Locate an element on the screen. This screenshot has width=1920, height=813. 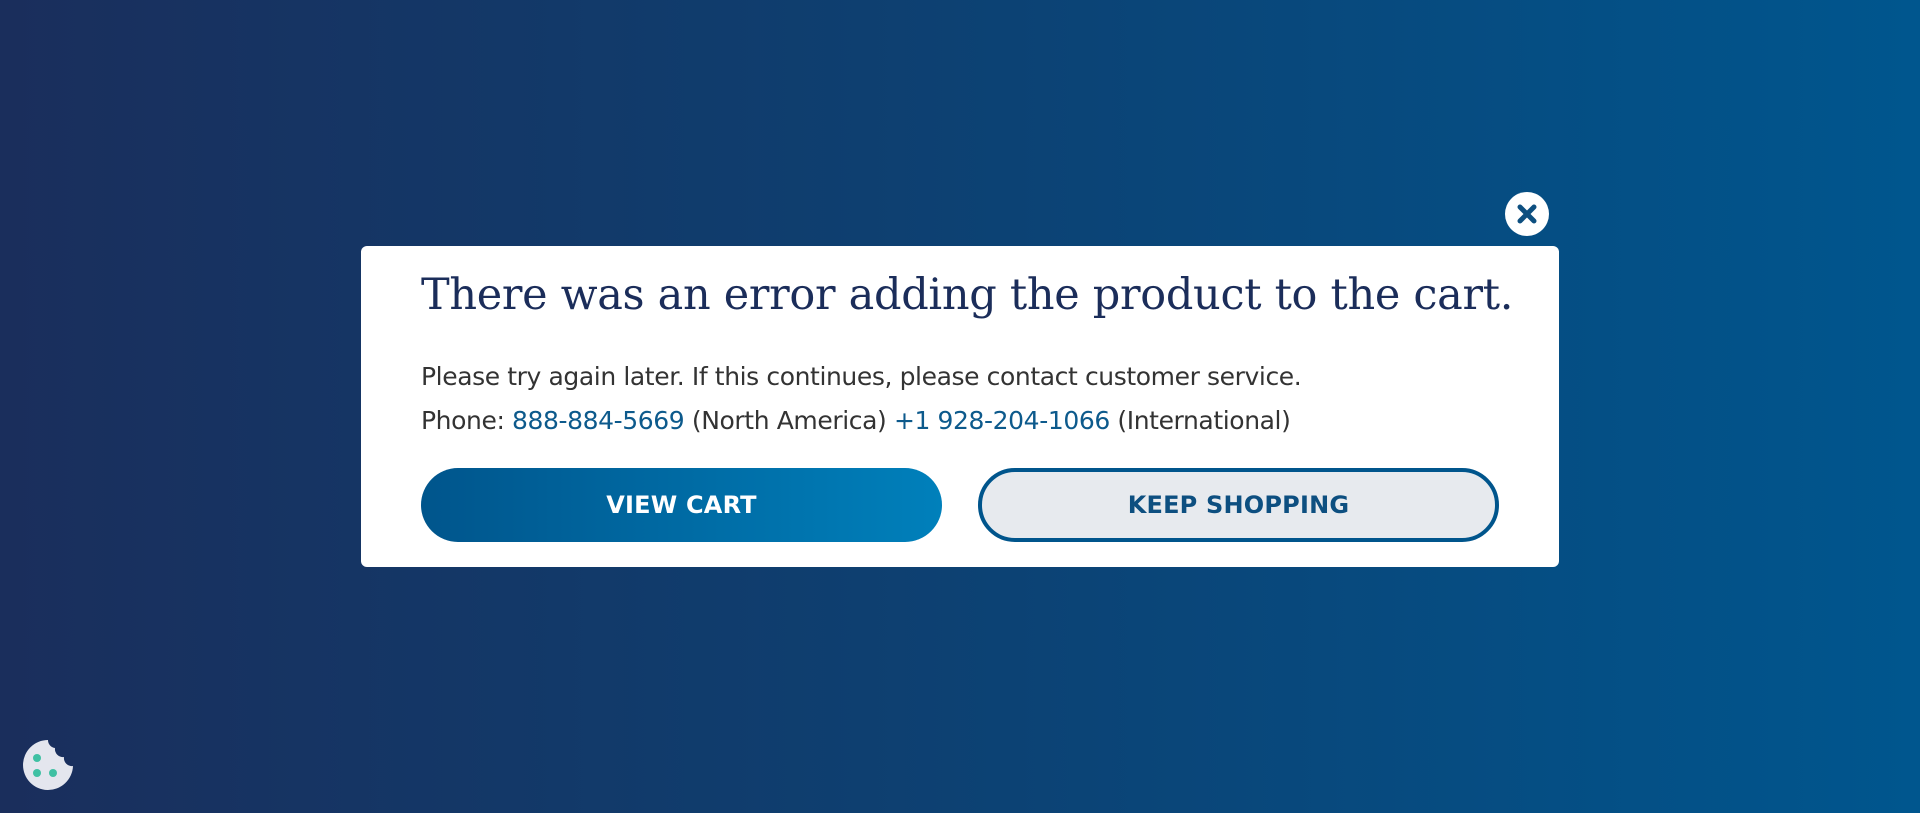
close-icon is located at coordinates (1527, 214).